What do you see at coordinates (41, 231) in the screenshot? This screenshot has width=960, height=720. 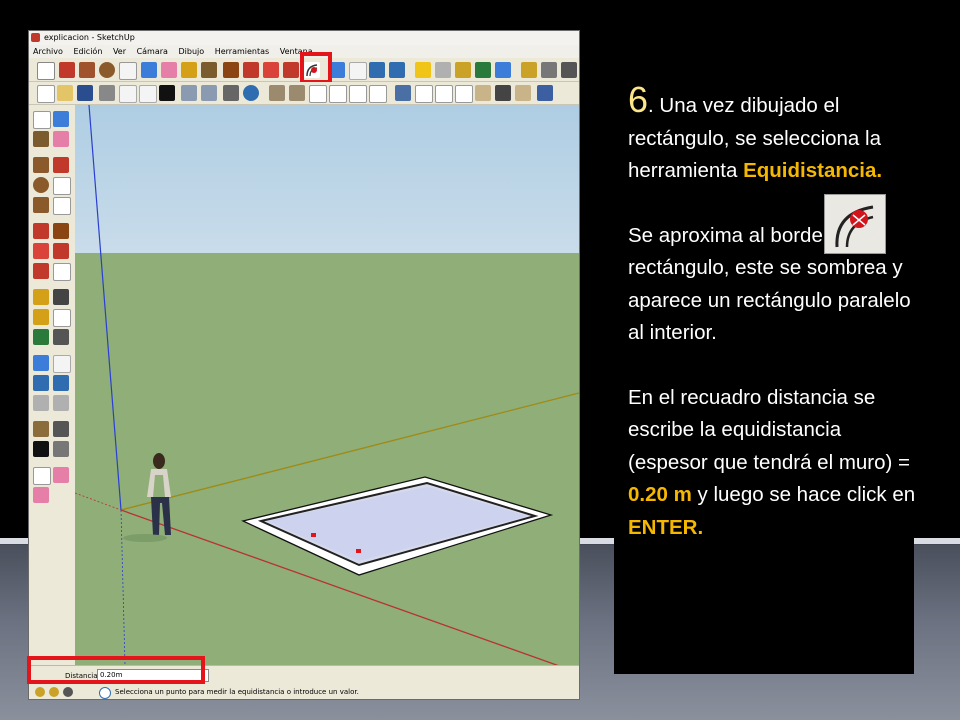 I see `move-icon` at bounding box center [41, 231].